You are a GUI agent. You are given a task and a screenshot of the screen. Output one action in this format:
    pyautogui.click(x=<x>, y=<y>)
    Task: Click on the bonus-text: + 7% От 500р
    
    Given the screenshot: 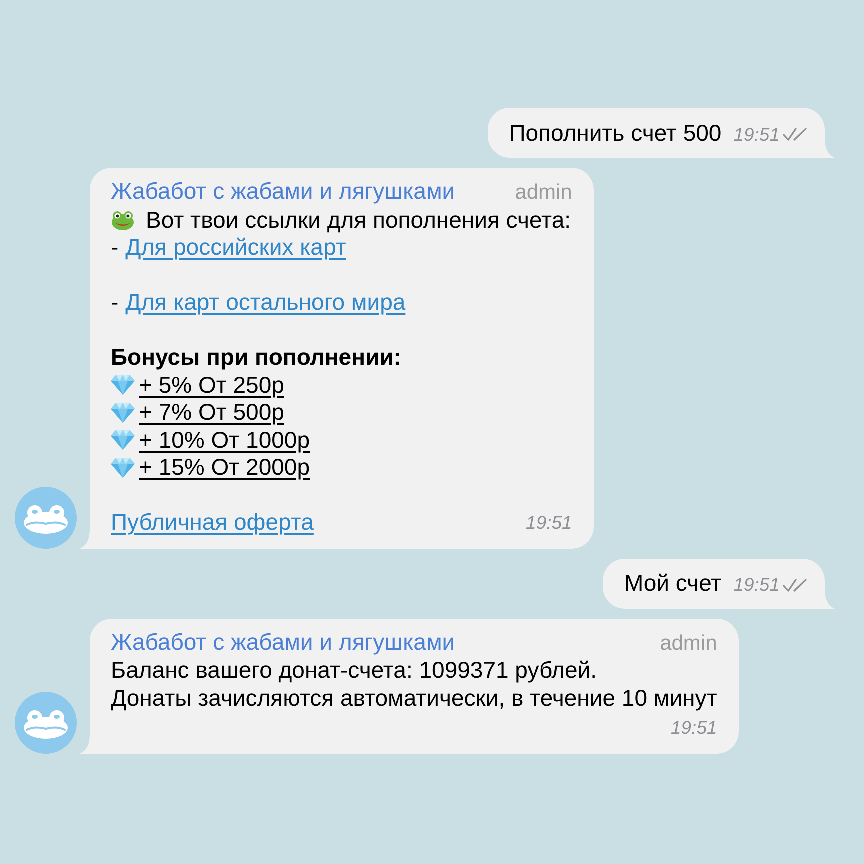 What is the action you would take?
    pyautogui.click(x=211, y=412)
    